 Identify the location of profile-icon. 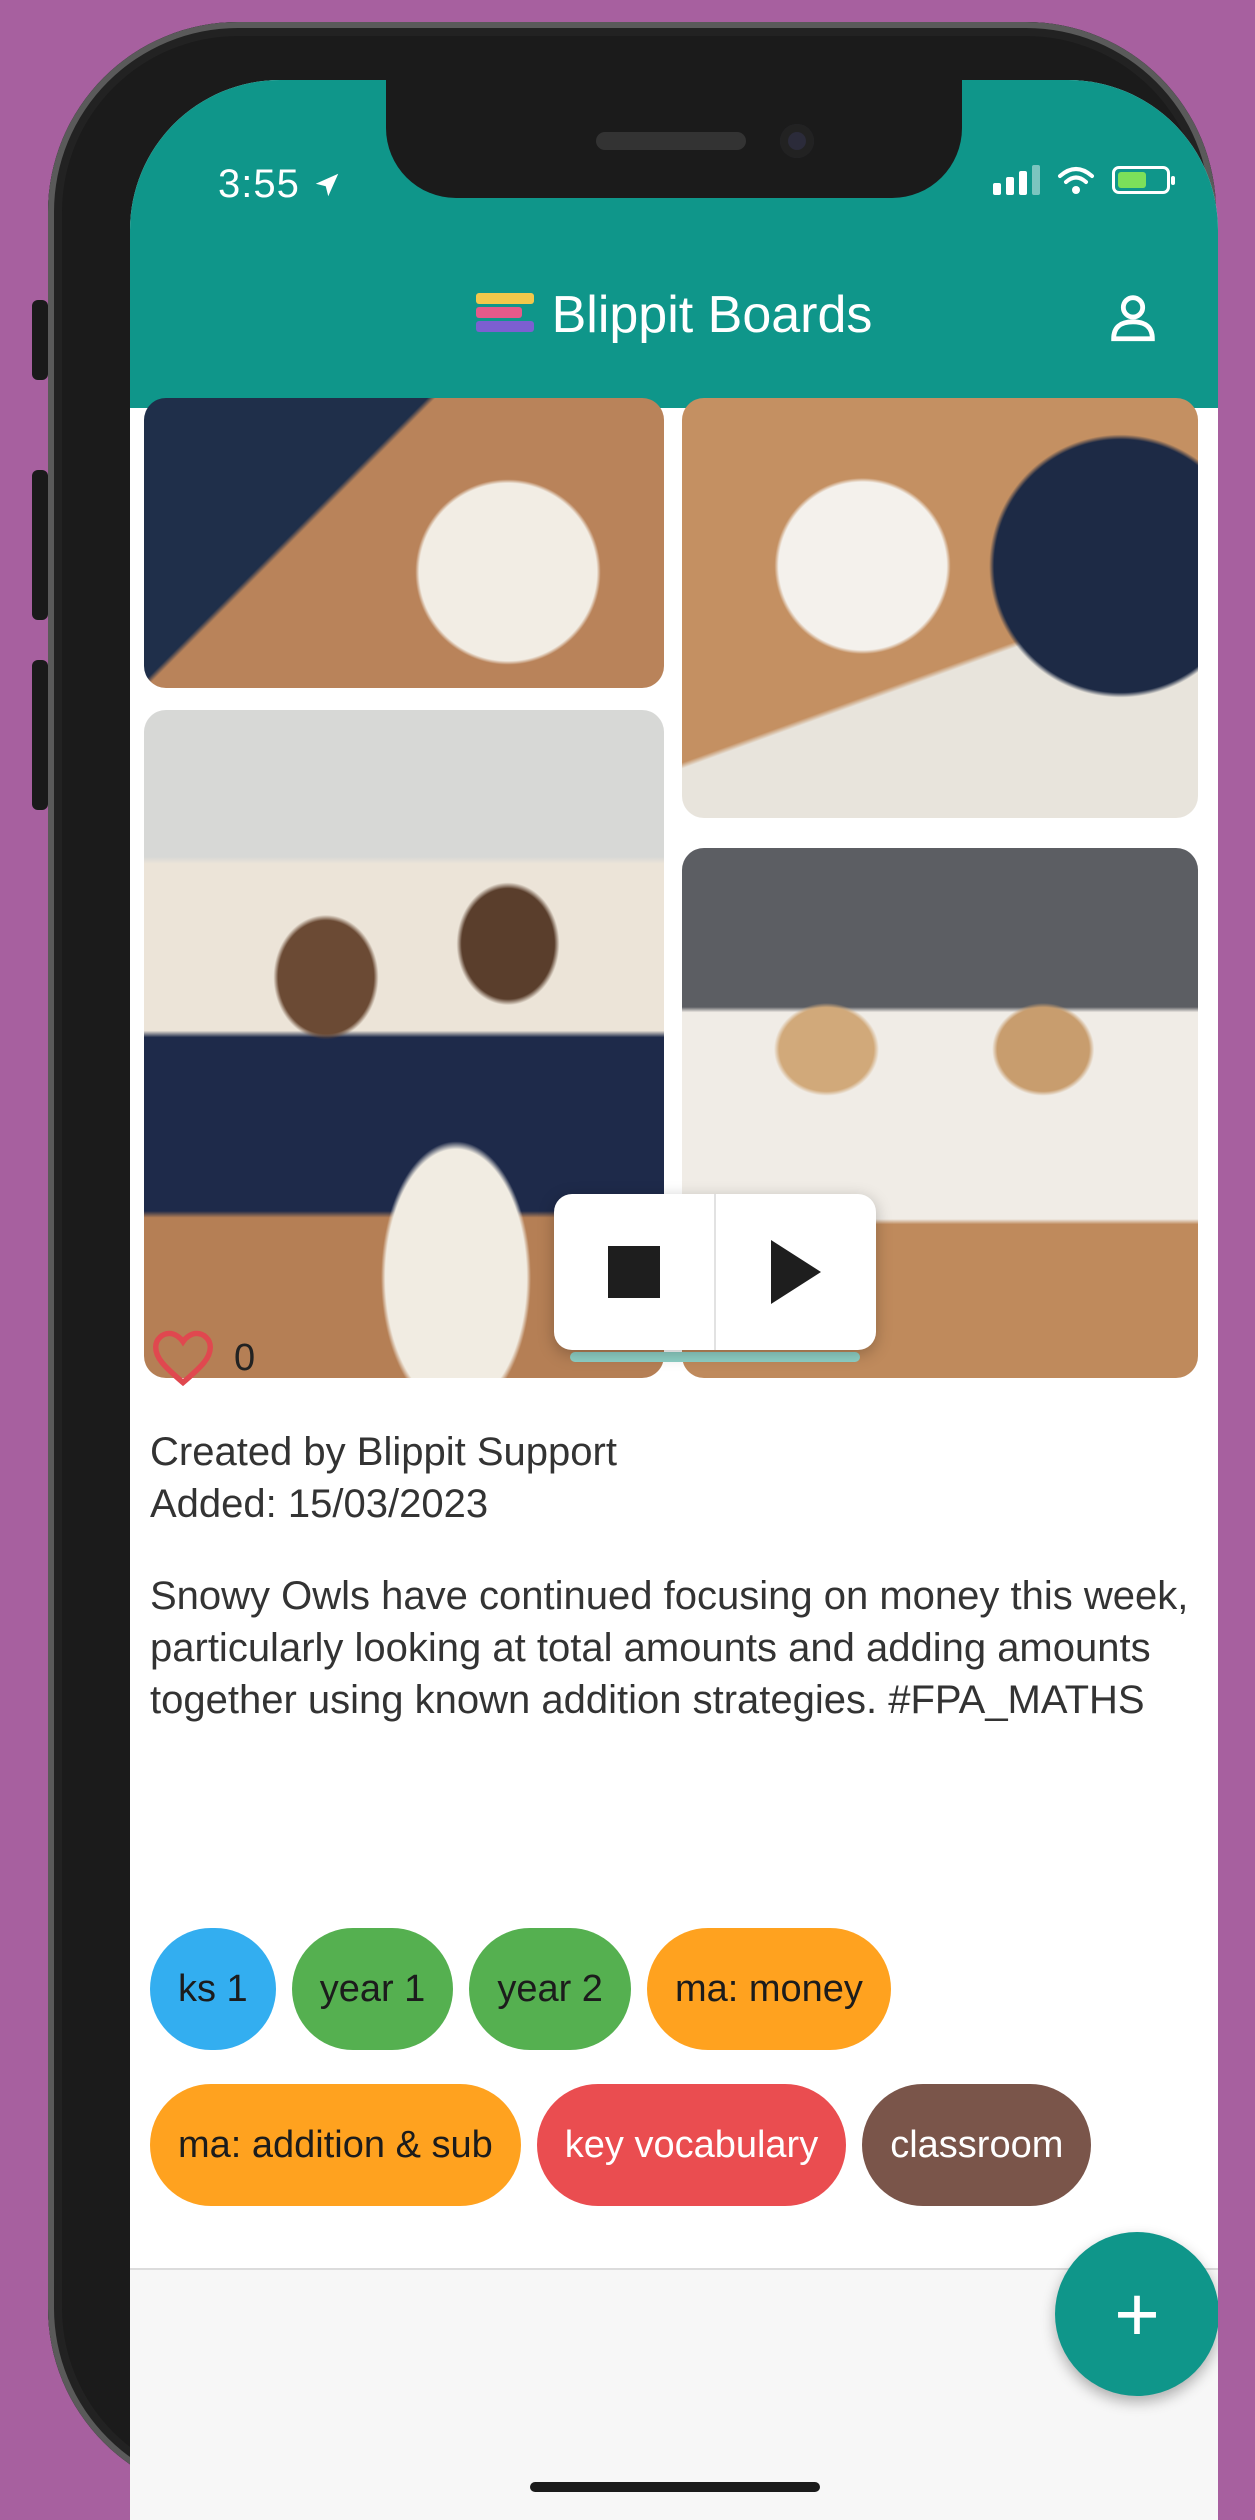
(1133, 317).